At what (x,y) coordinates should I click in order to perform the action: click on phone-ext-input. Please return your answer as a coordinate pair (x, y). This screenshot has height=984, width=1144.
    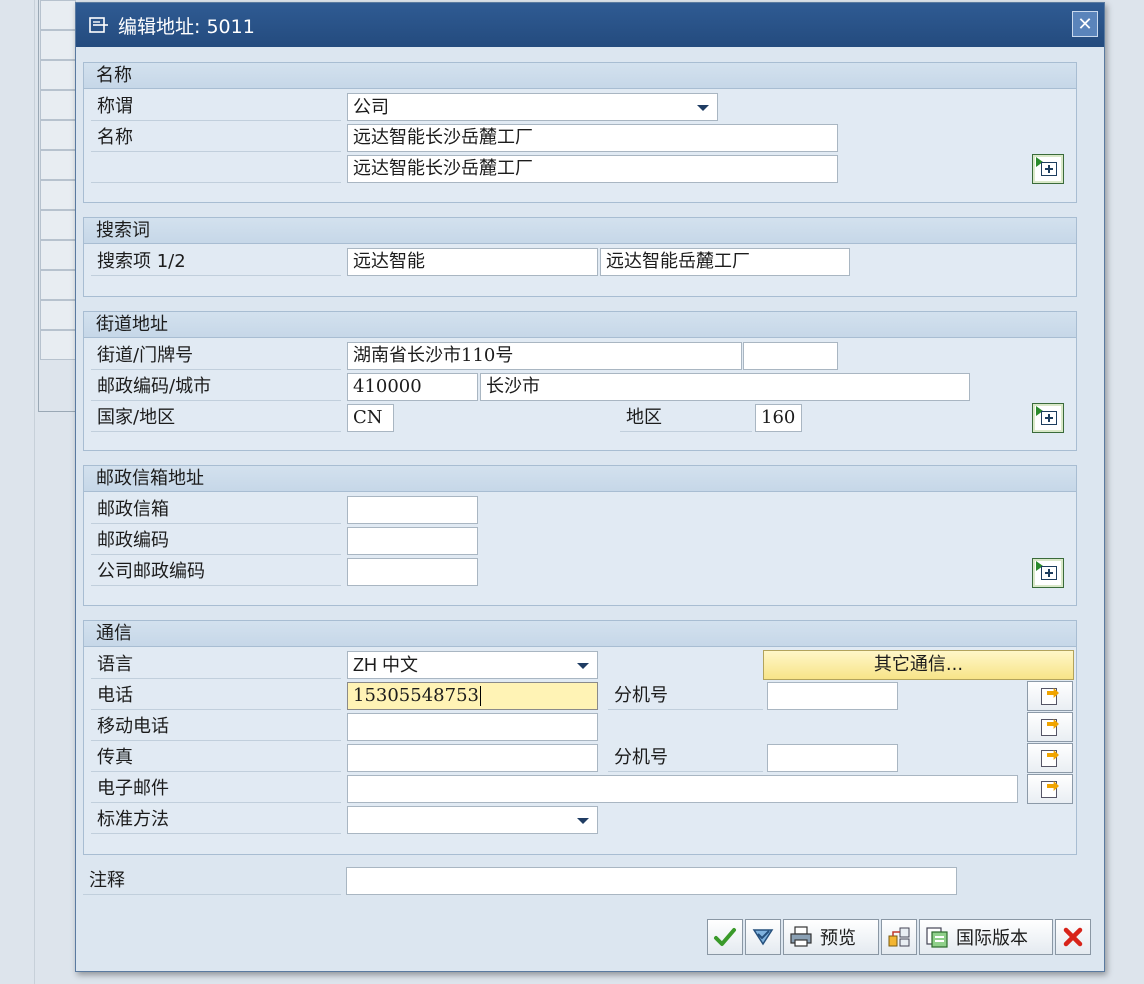
    Looking at the image, I should click on (832, 696).